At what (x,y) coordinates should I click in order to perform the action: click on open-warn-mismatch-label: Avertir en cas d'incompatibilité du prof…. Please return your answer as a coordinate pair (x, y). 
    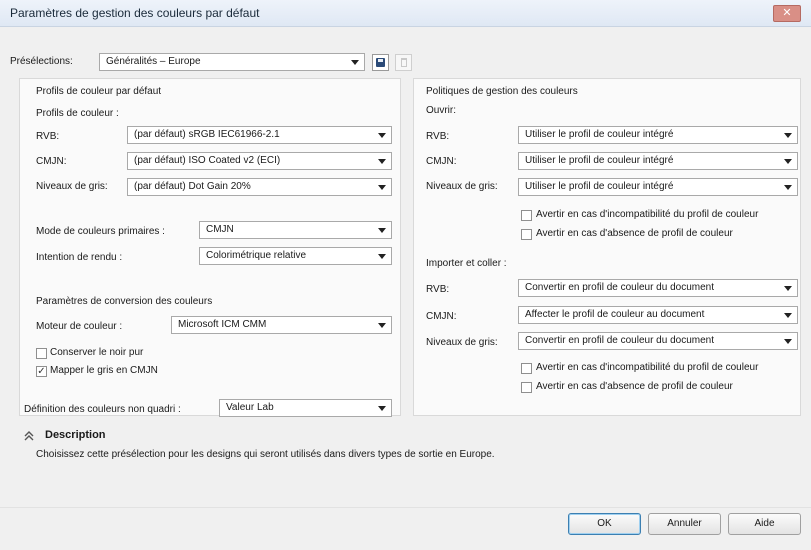
    Looking at the image, I should click on (647, 214).